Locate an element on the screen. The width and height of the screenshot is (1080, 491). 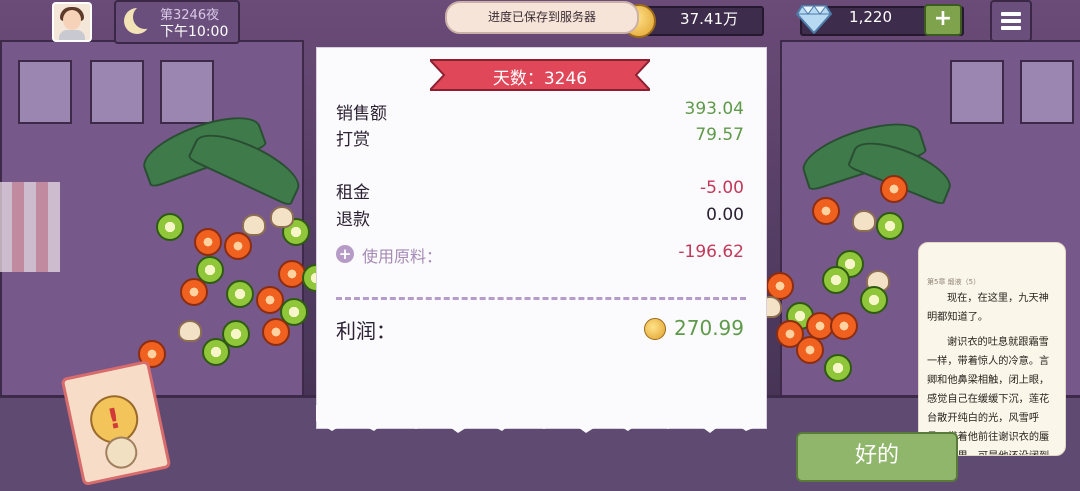
receipt-divider is located at coordinates (541, 298).